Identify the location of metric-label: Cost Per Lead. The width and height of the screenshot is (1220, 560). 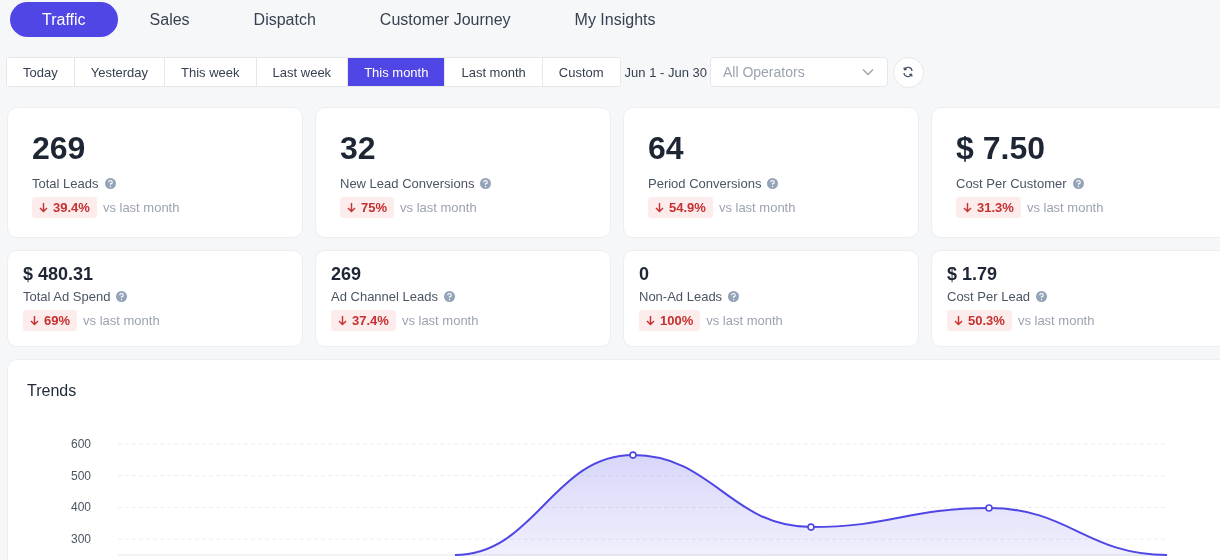
(989, 296).